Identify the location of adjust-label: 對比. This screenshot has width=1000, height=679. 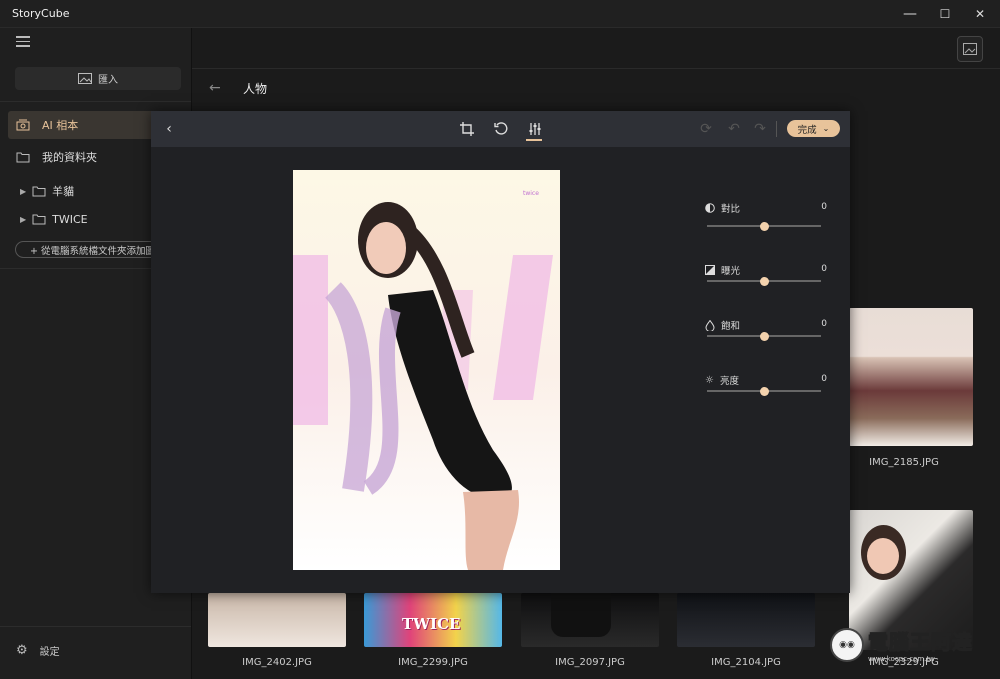
(731, 209).